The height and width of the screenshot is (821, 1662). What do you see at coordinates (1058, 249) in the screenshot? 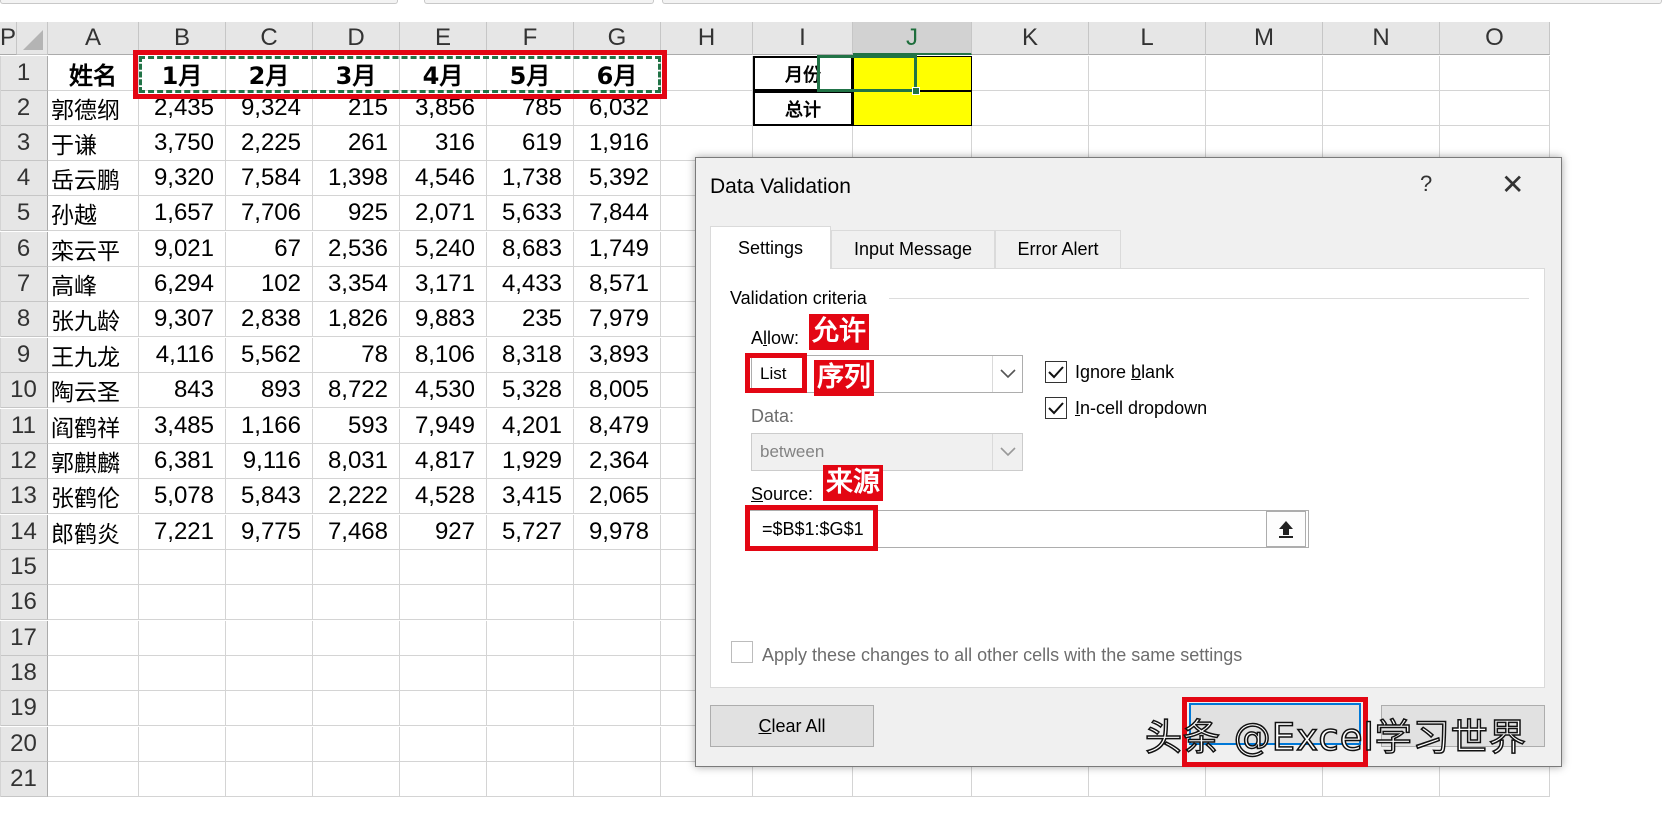
I see `tab-error-alert: Error Alert` at bounding box center [1058, 249].